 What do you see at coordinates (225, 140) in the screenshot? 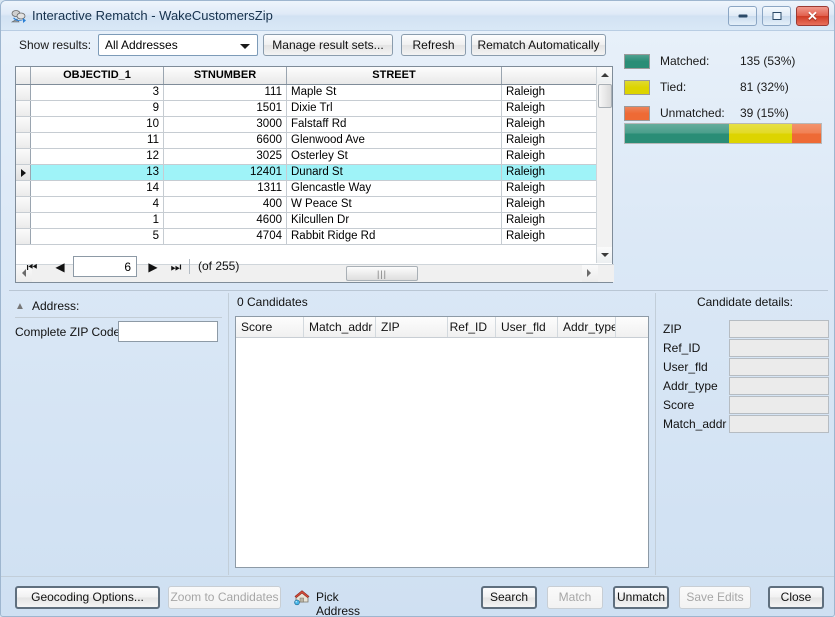
I see `cell-stnumber: 6600` at bounding box center [225, 140].